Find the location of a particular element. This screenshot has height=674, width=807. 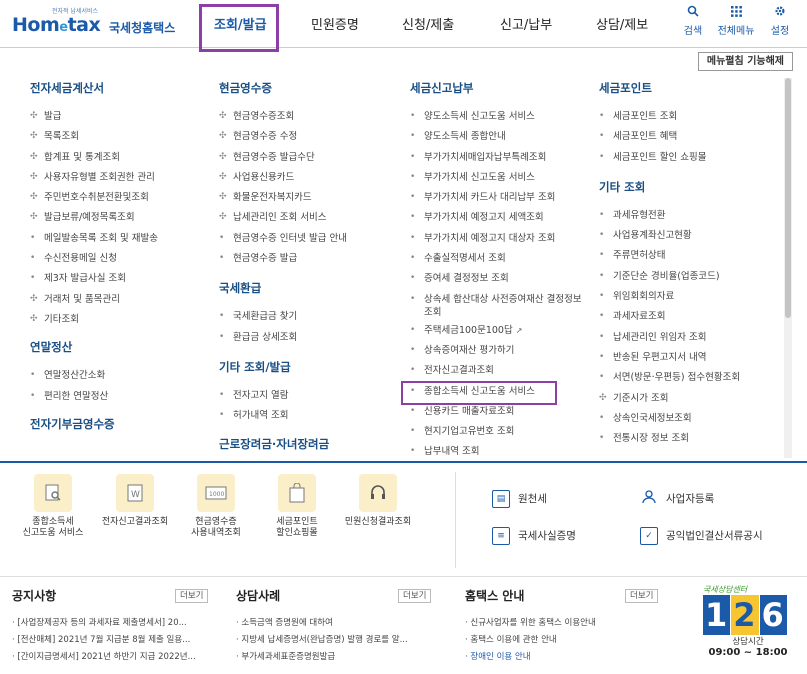

menu-item: • 전자고지 열람 is located at coordinates (309, 399).